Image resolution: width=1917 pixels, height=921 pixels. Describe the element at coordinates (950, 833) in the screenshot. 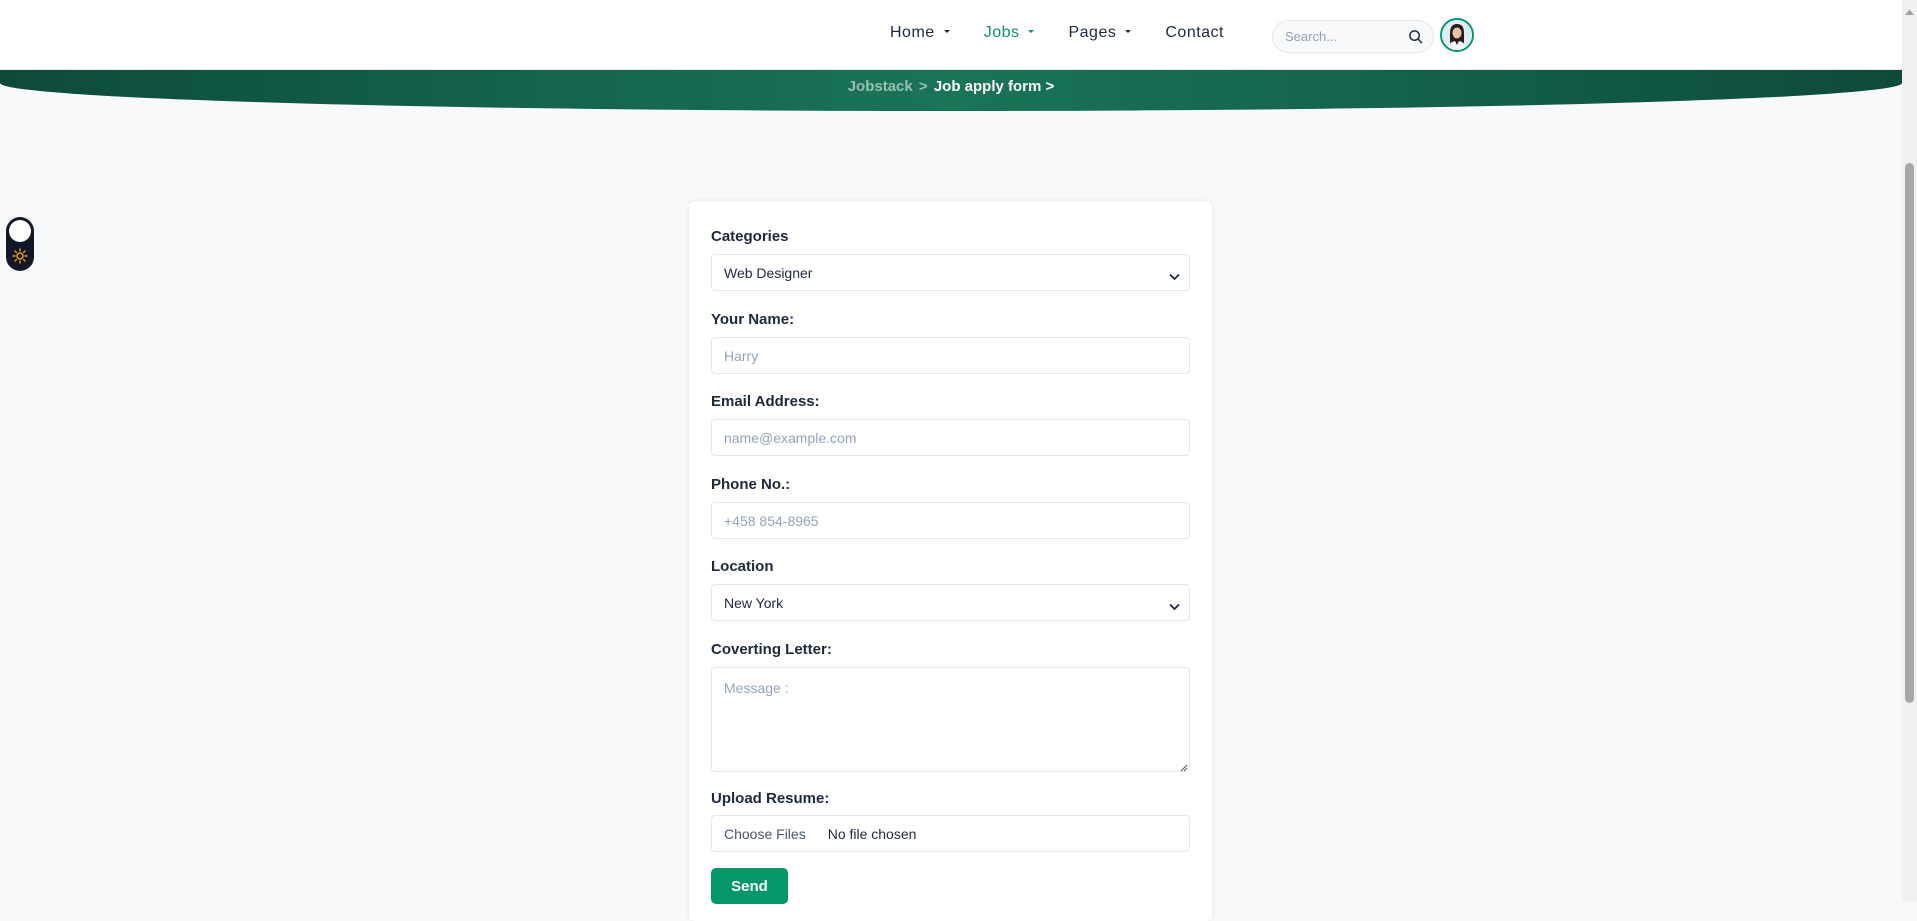

I see `resume-file-input: Choose Files No file chosen` at that location.